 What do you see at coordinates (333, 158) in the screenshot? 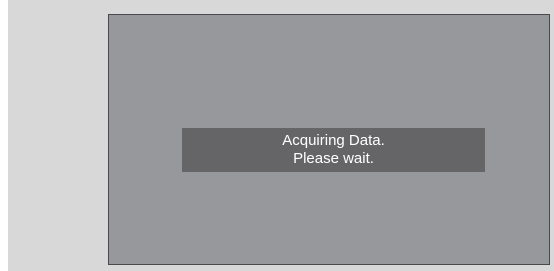
I see `status-message-line-2: Please wait.` at bounding box center [333, 158].